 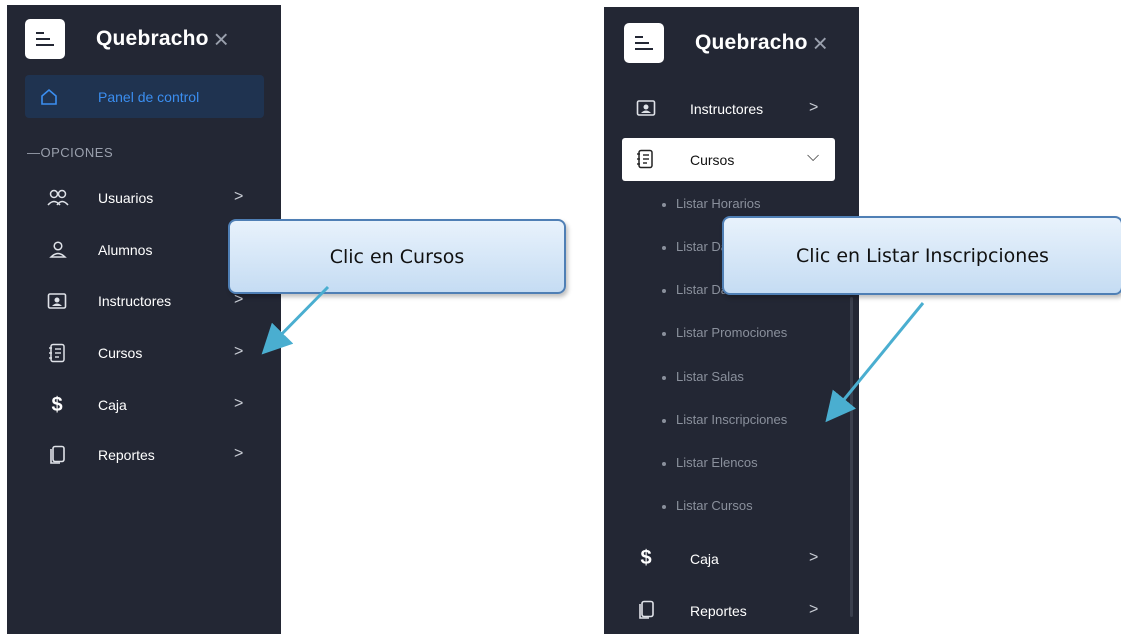 I want to click on annotation-arrows, so click(x=593, y=354).